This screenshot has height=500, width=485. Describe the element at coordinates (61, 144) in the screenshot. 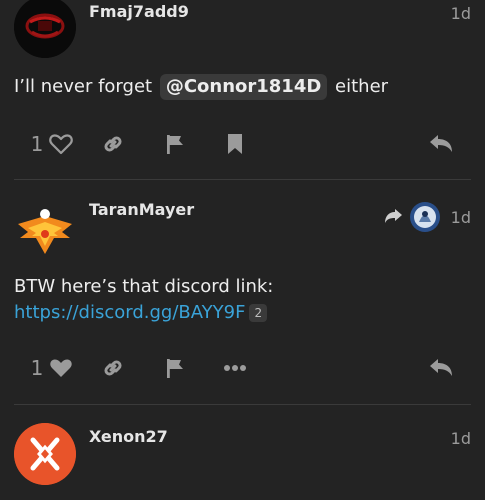

I see `heart-outline-icon` at that location.